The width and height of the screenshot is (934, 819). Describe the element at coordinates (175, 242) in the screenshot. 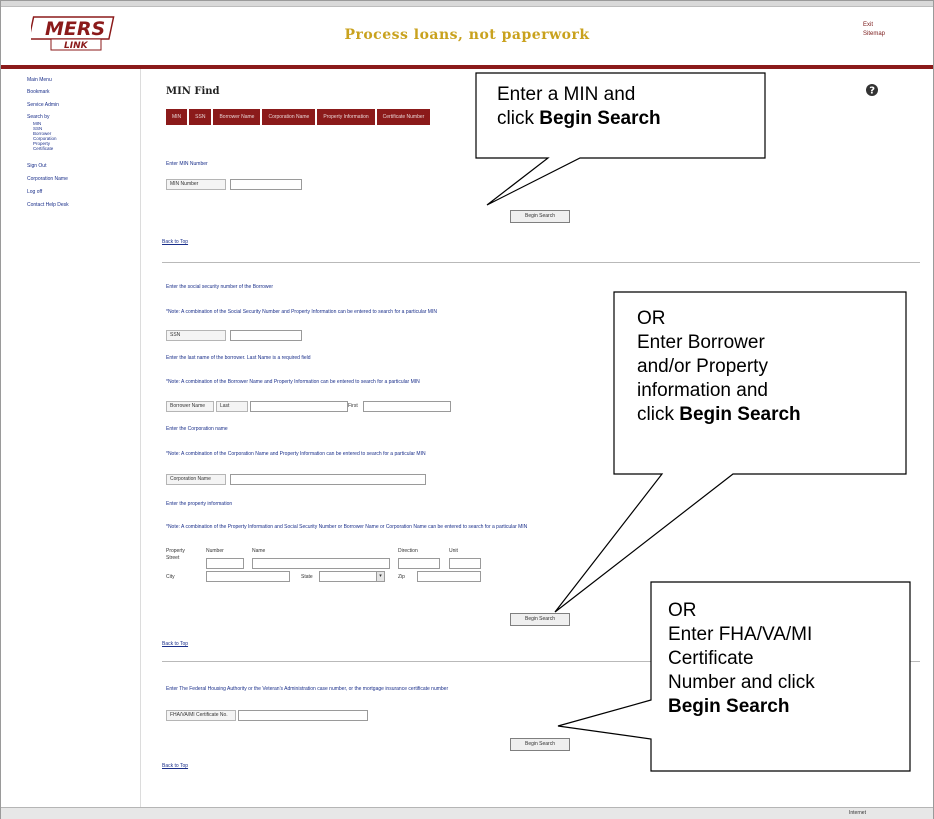

I see `min-back-to-top-link: Back to Top` at that location.